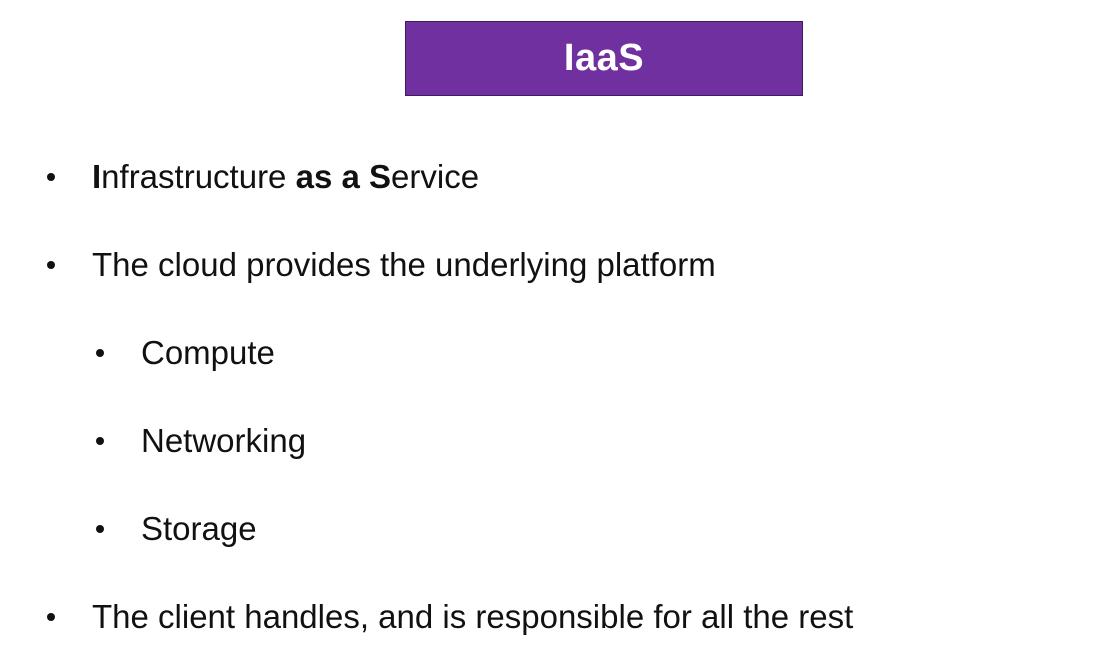  I want to click on slide-title: IaaS, so click(604, 58).